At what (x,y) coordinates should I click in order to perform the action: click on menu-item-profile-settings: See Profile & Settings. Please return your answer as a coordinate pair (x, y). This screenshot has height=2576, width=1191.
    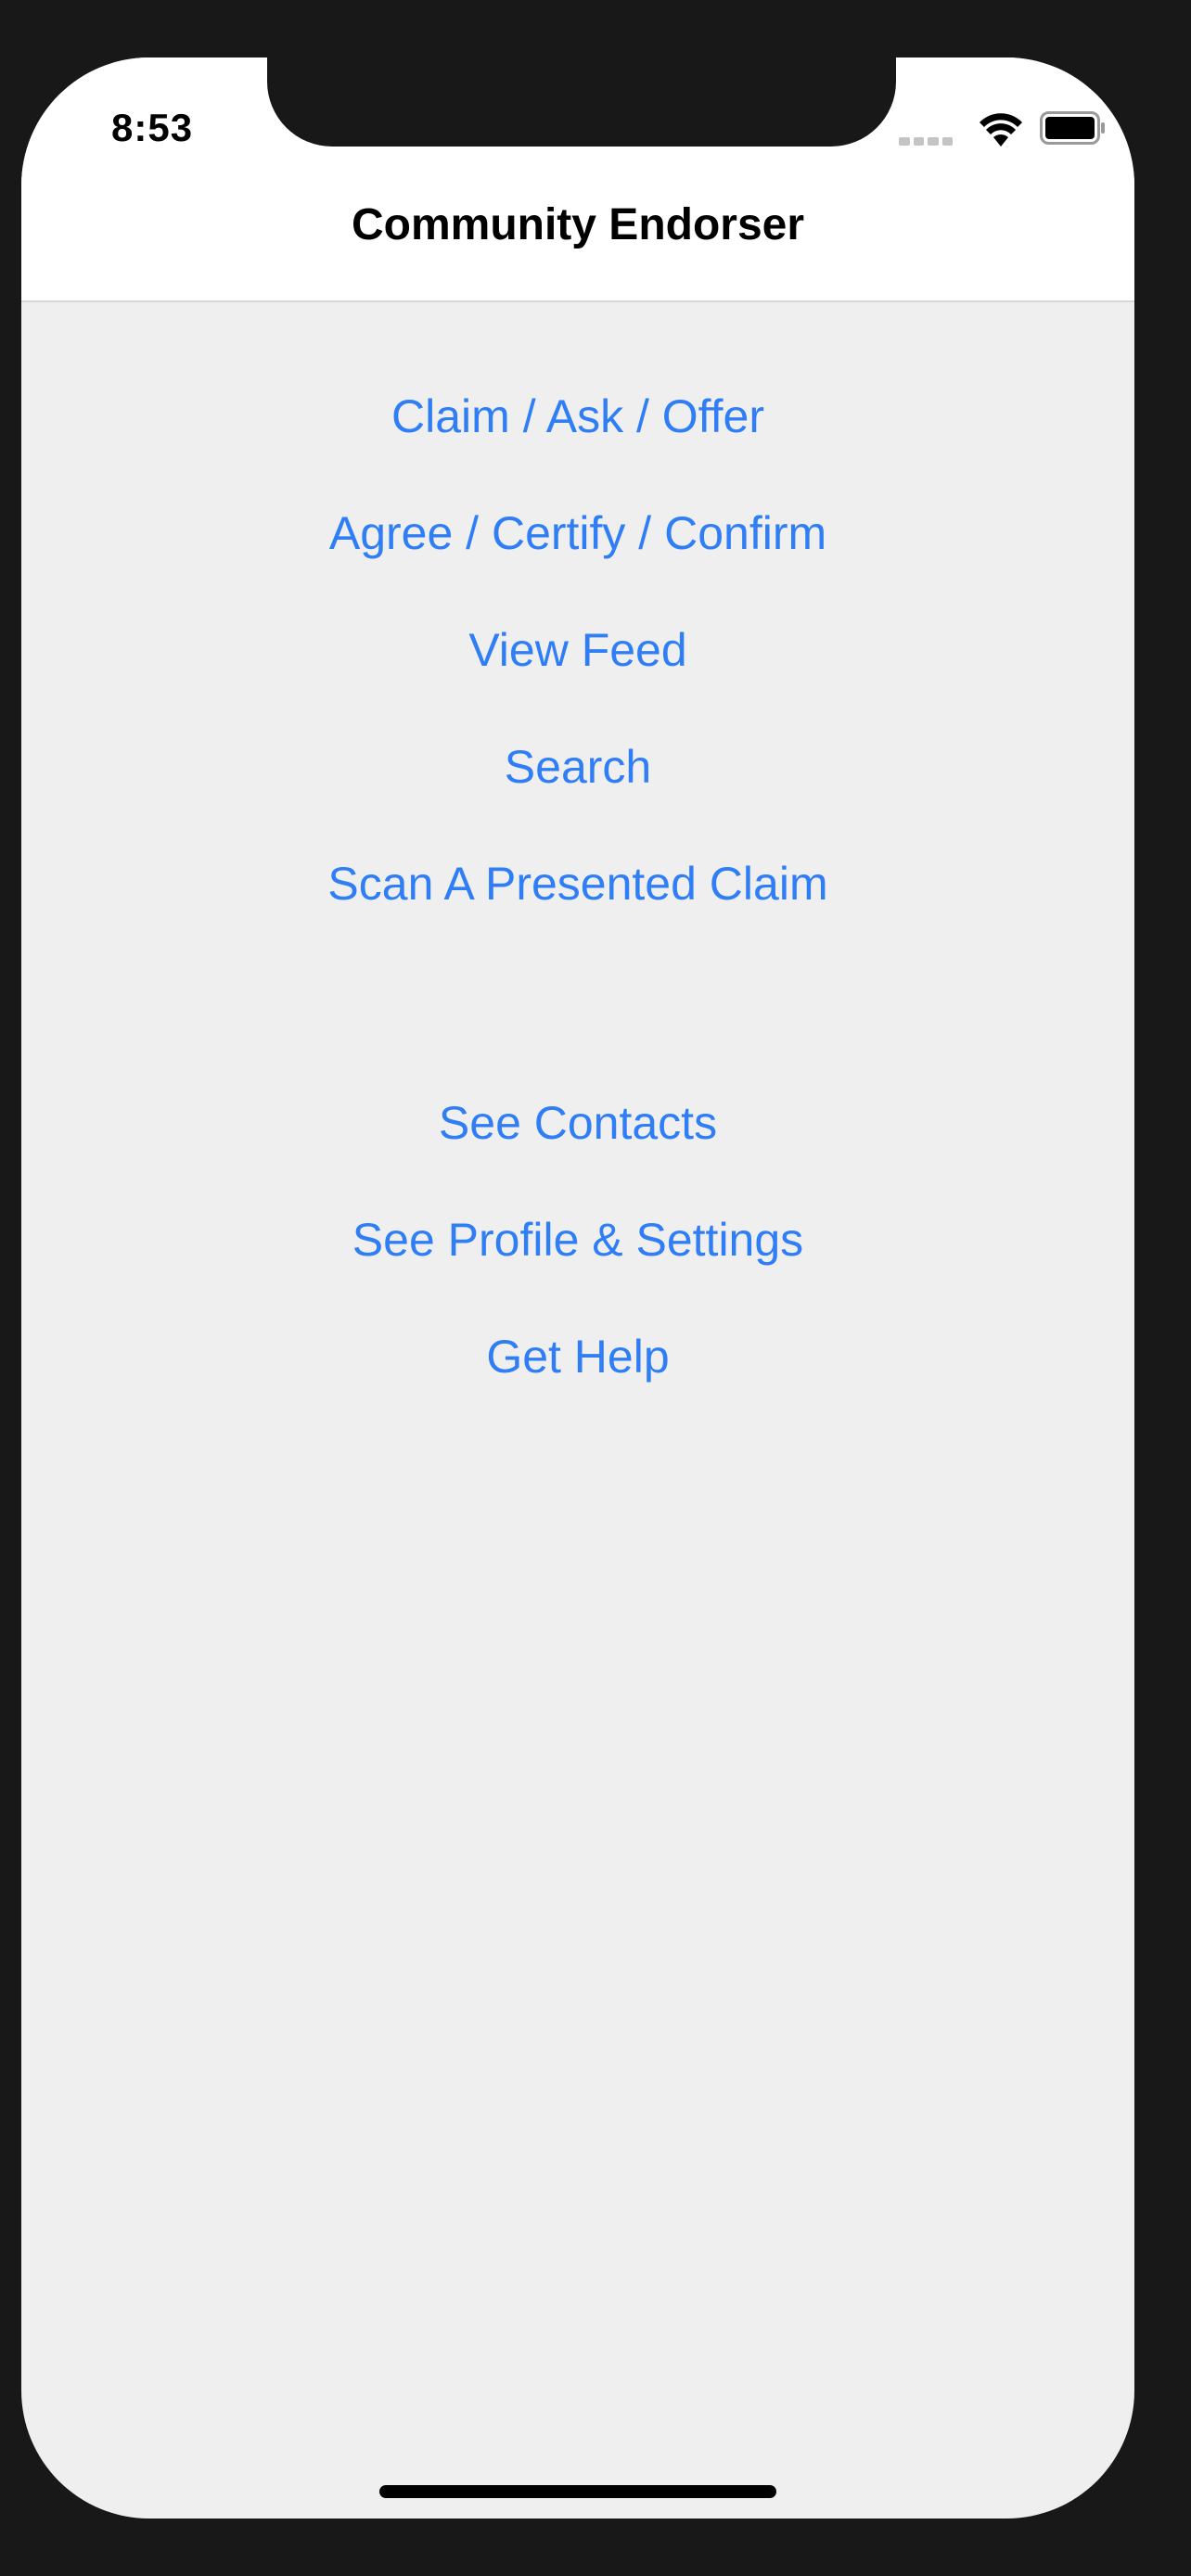
    Looking at the image, I should click on (577, 1240).